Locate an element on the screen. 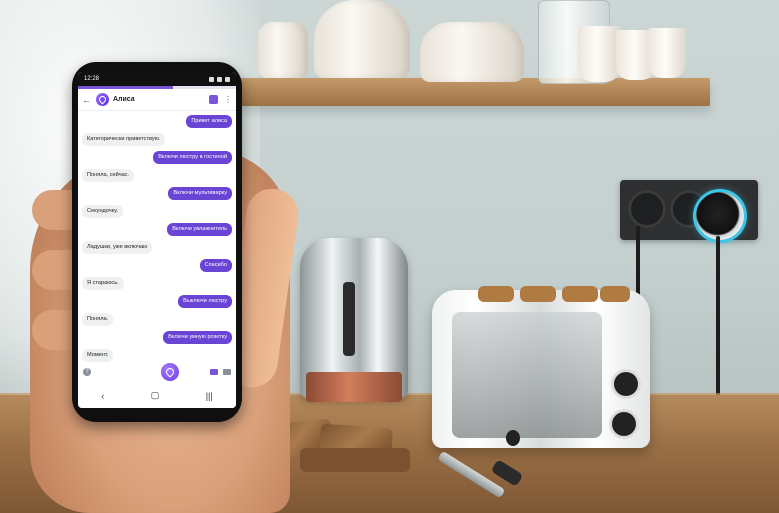 Image resolution: width=779 pixels, height=513 pixels. alice-avatar-icon is located at coordinates (102, 99).